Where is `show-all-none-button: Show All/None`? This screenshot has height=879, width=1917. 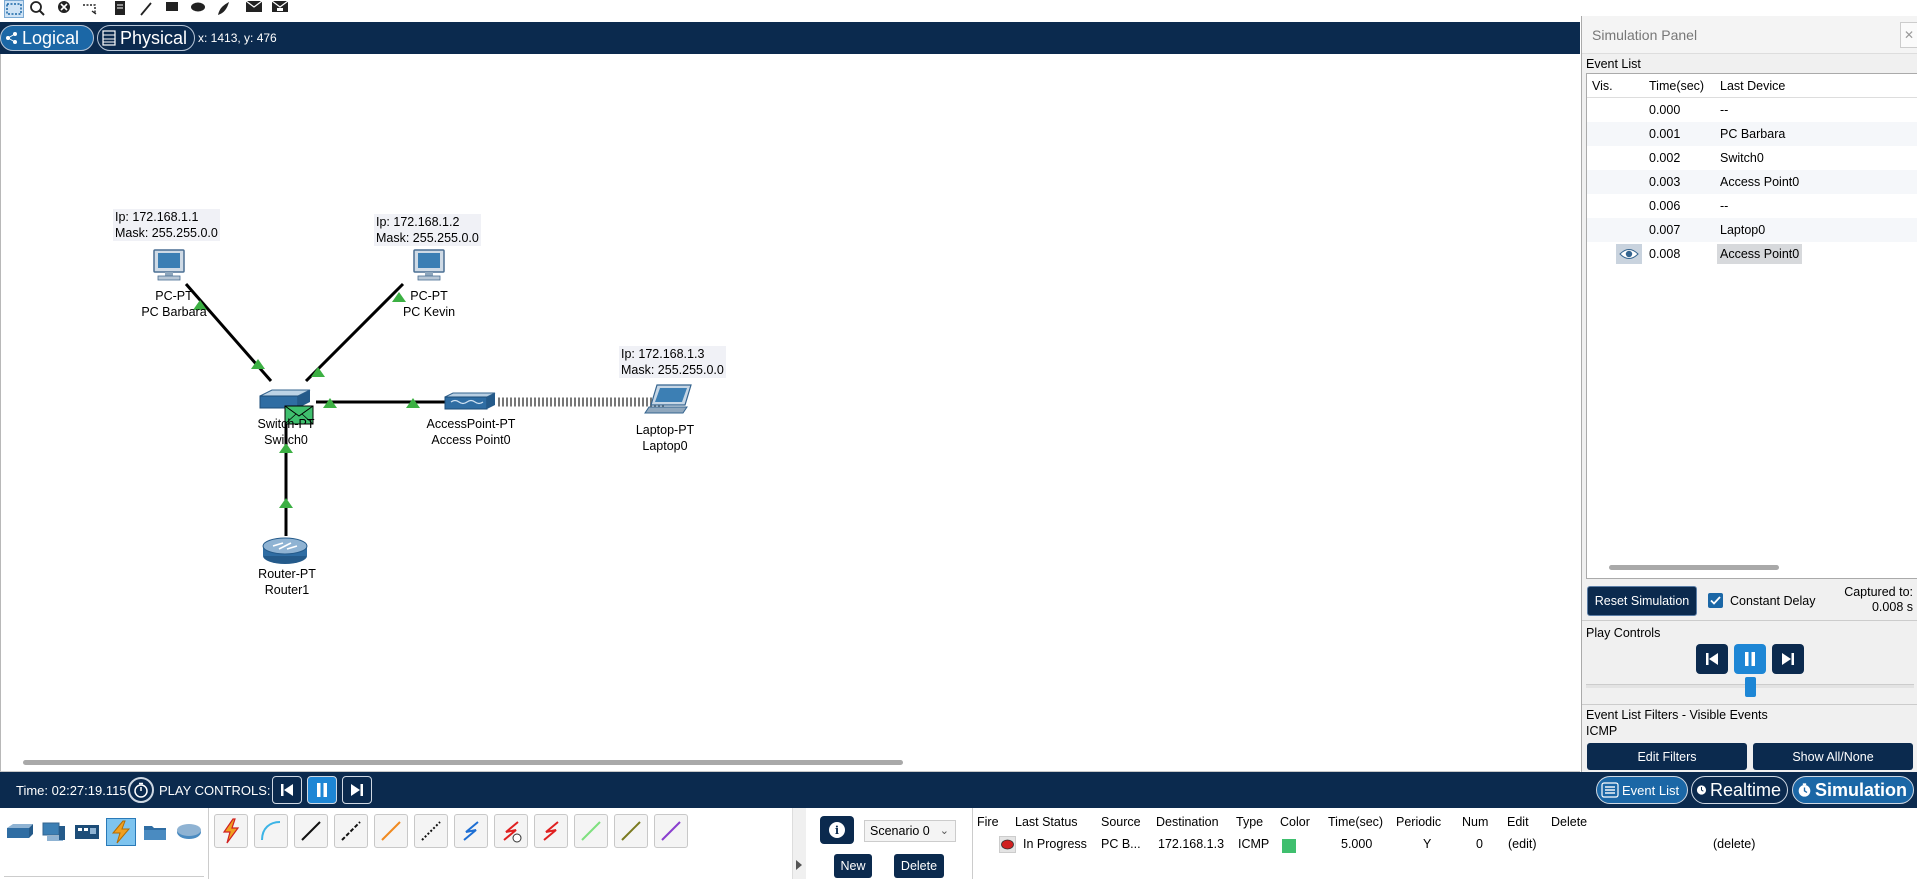
show-all-none-button: Show All/None is located at coordinates (1833, 756).